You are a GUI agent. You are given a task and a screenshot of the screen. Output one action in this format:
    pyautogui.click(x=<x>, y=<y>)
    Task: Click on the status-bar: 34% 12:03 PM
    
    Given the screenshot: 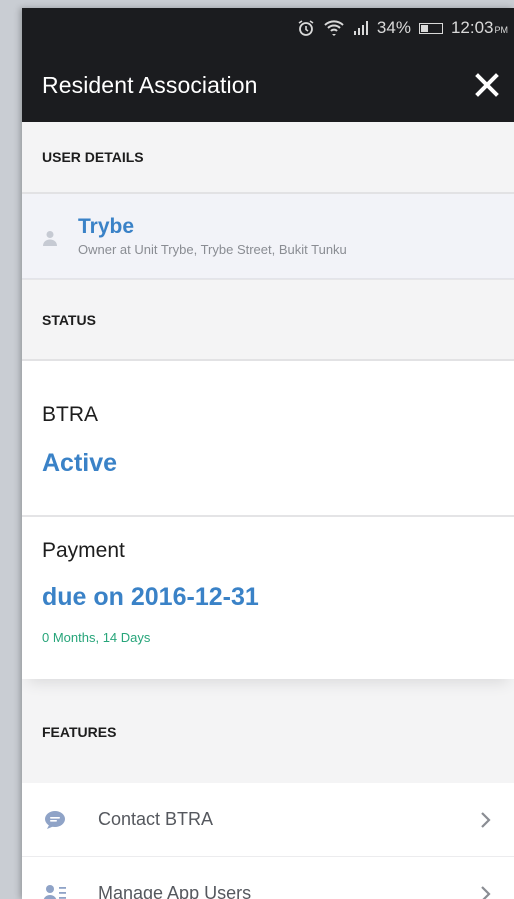 What is the action you would take?
    pyautogui.click(x=268, y=28)
    